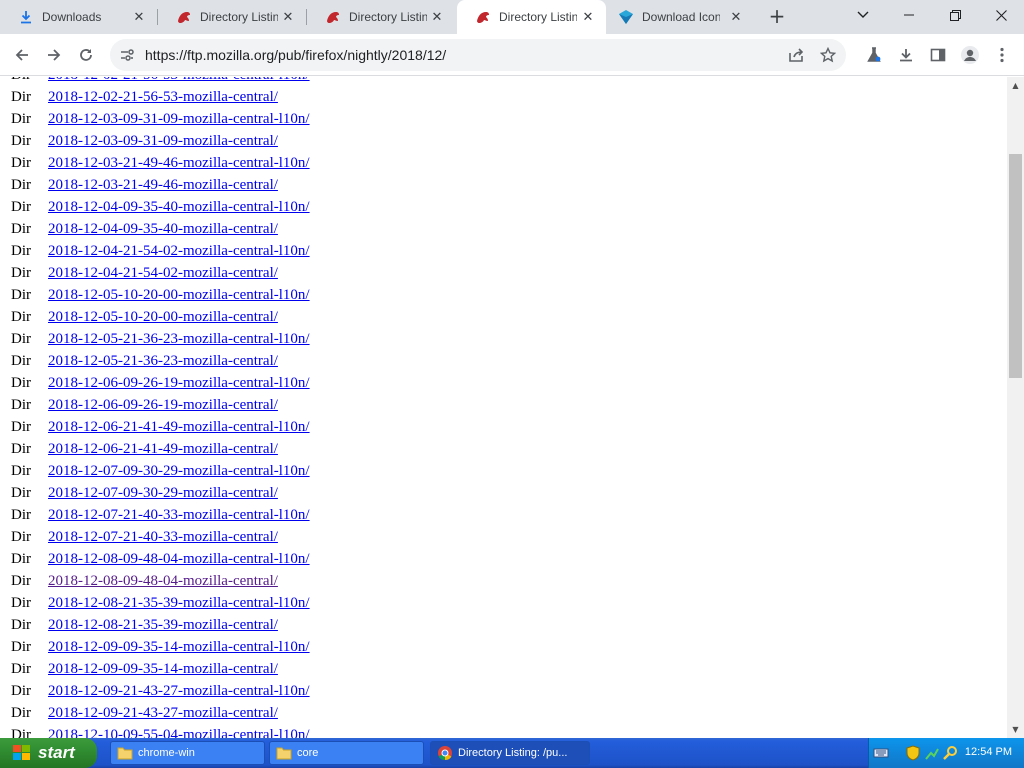  What do you see at coordinates (1002, 55) in the screenshot?
I see `menu-button` at bounding box center [1002, 55].